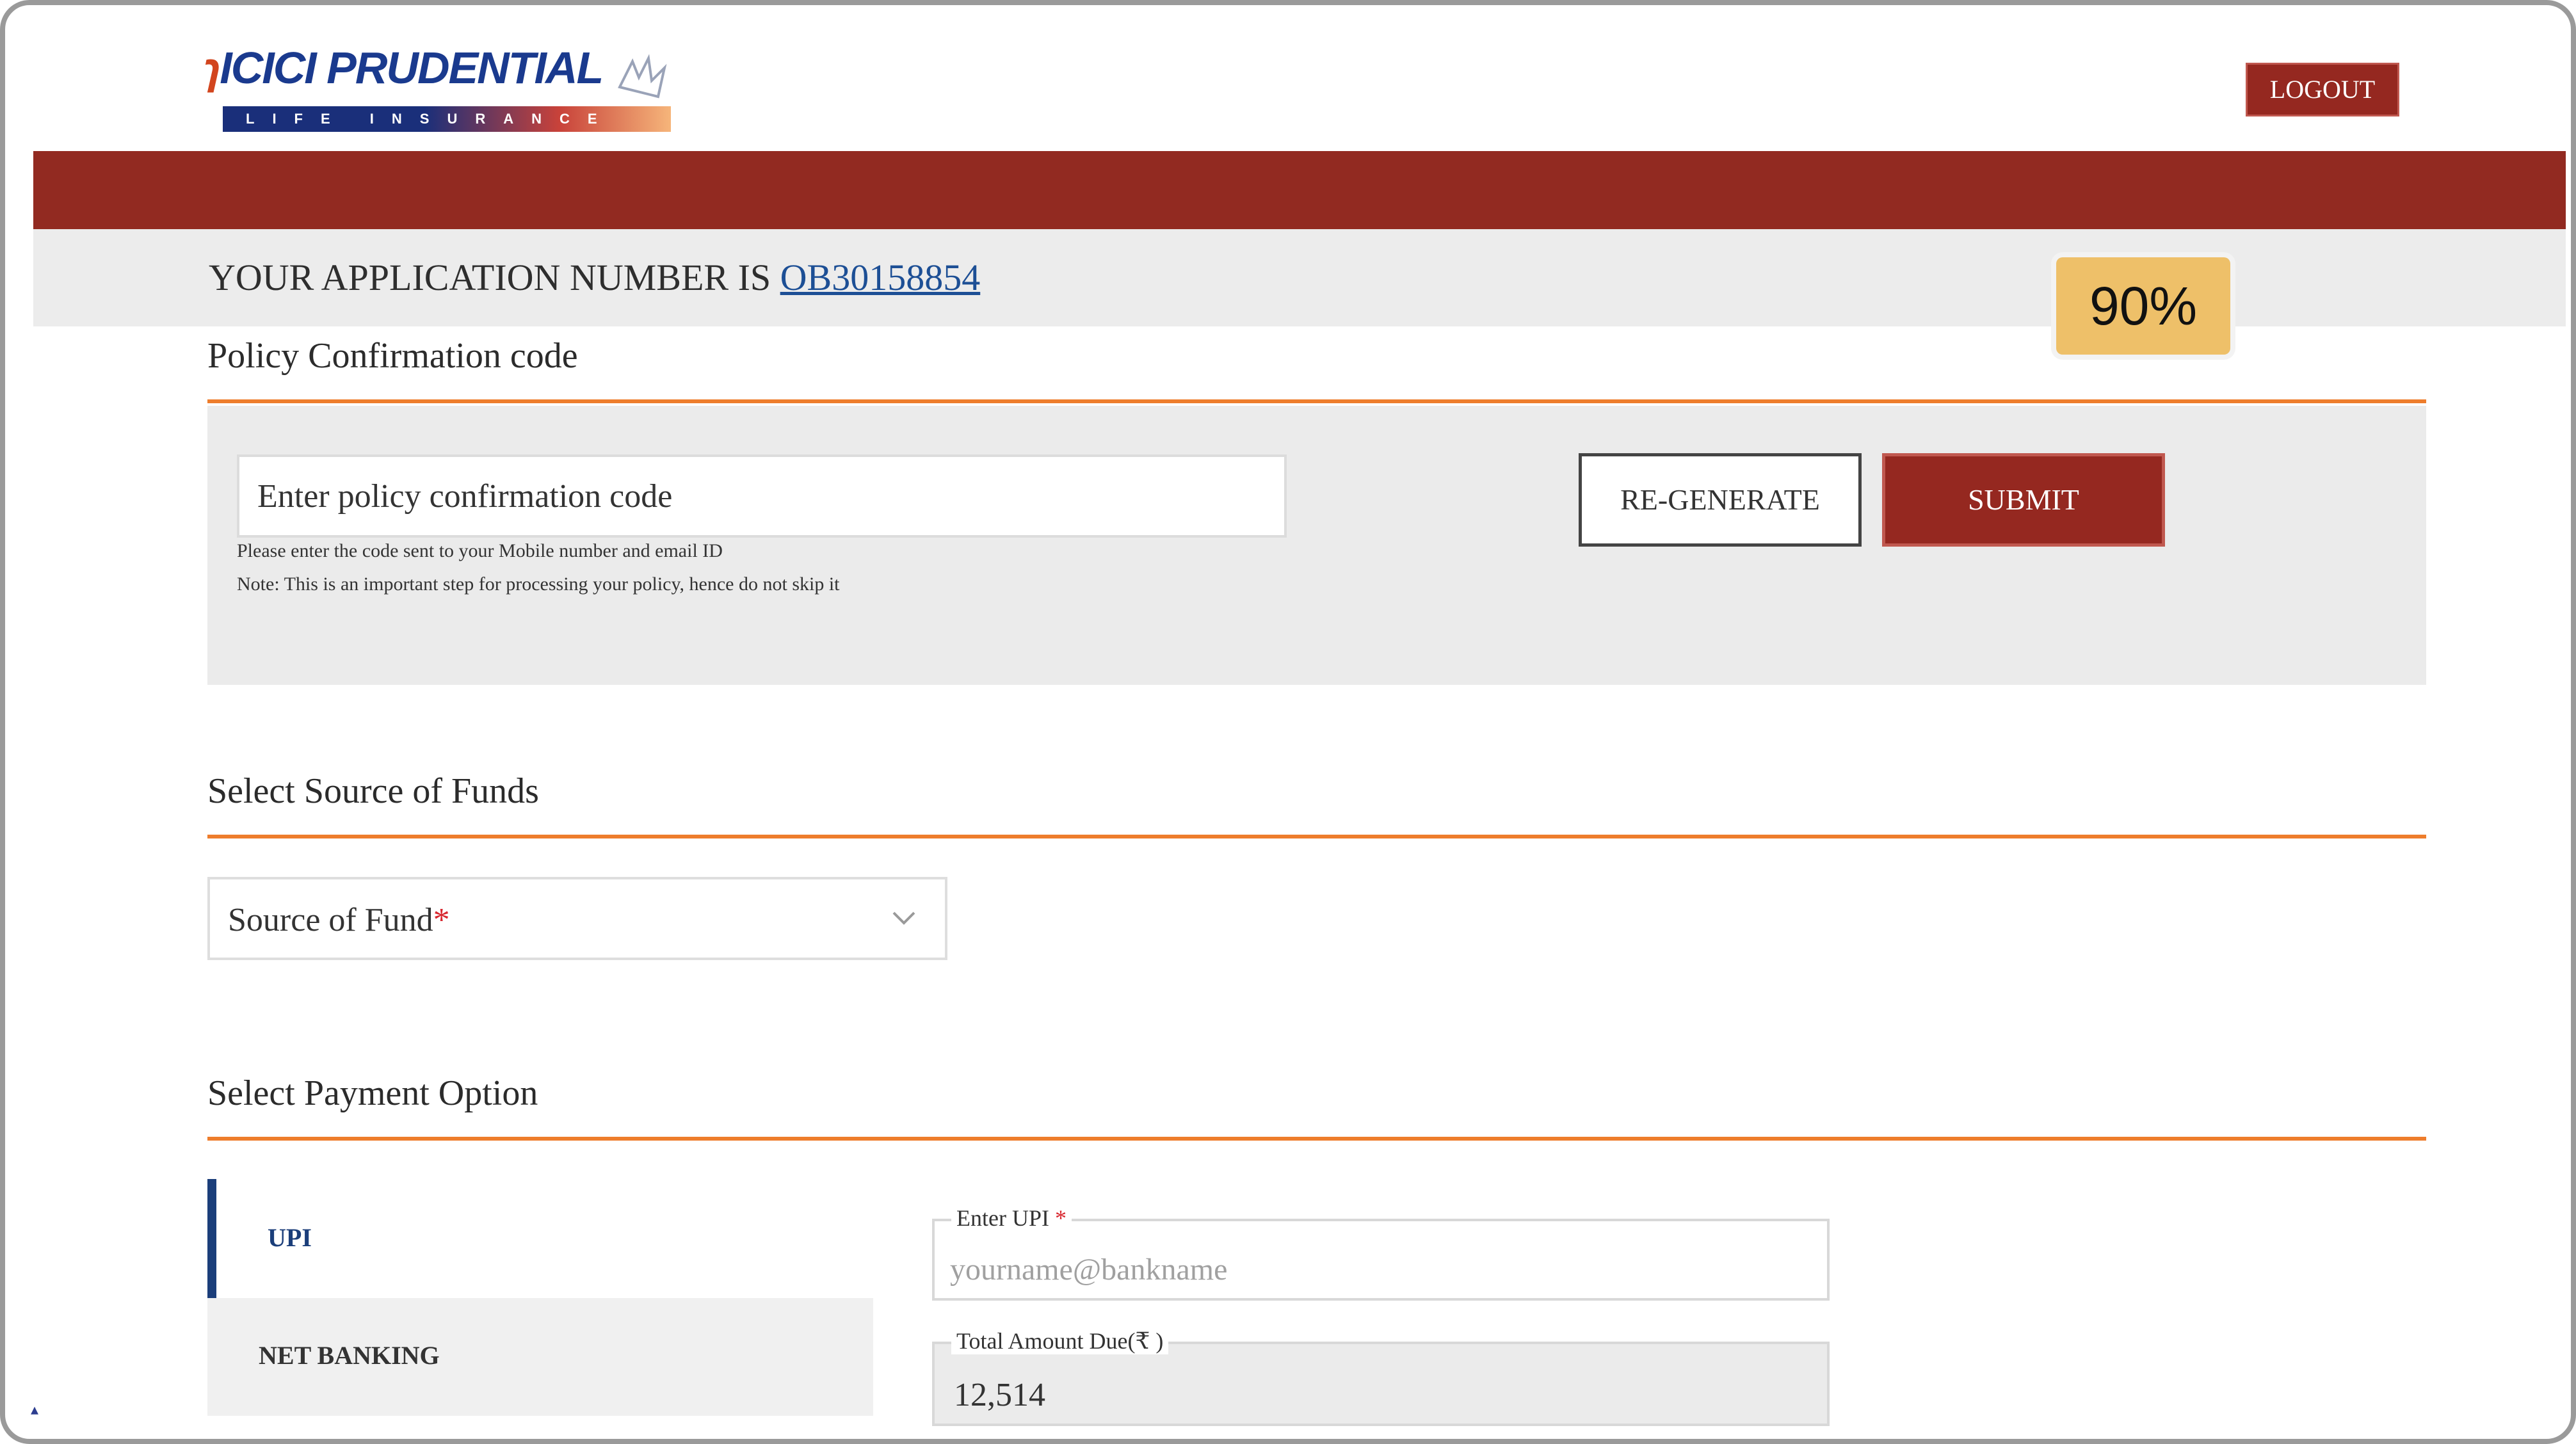 The image size is (2576, 1444). What do you see at coordinates (540, 1357) in the screenshot?
I see `tab-net-banking: NET BANKING` at bounding box center [540, 1357].